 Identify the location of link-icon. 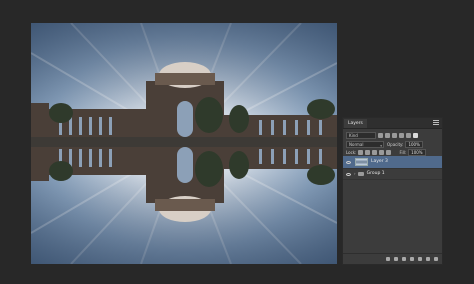
(388, 259).